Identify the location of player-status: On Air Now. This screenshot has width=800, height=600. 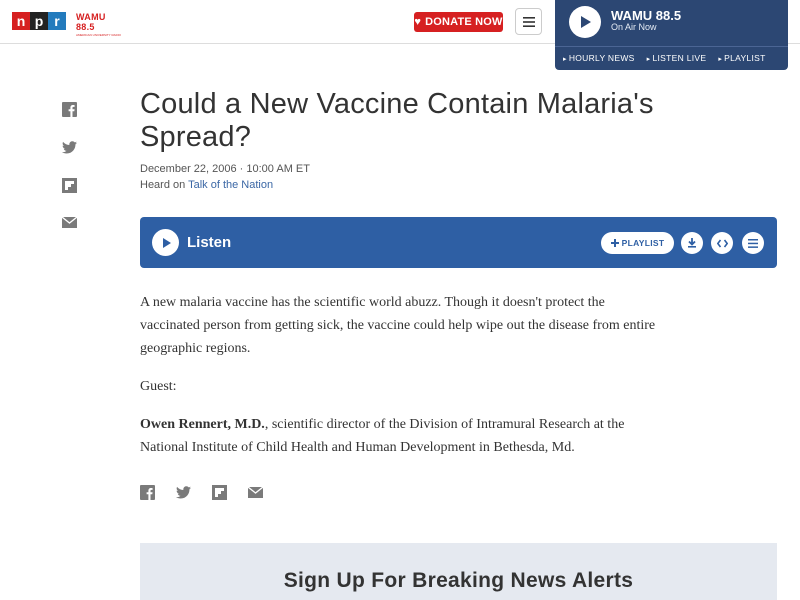
(634, 27).